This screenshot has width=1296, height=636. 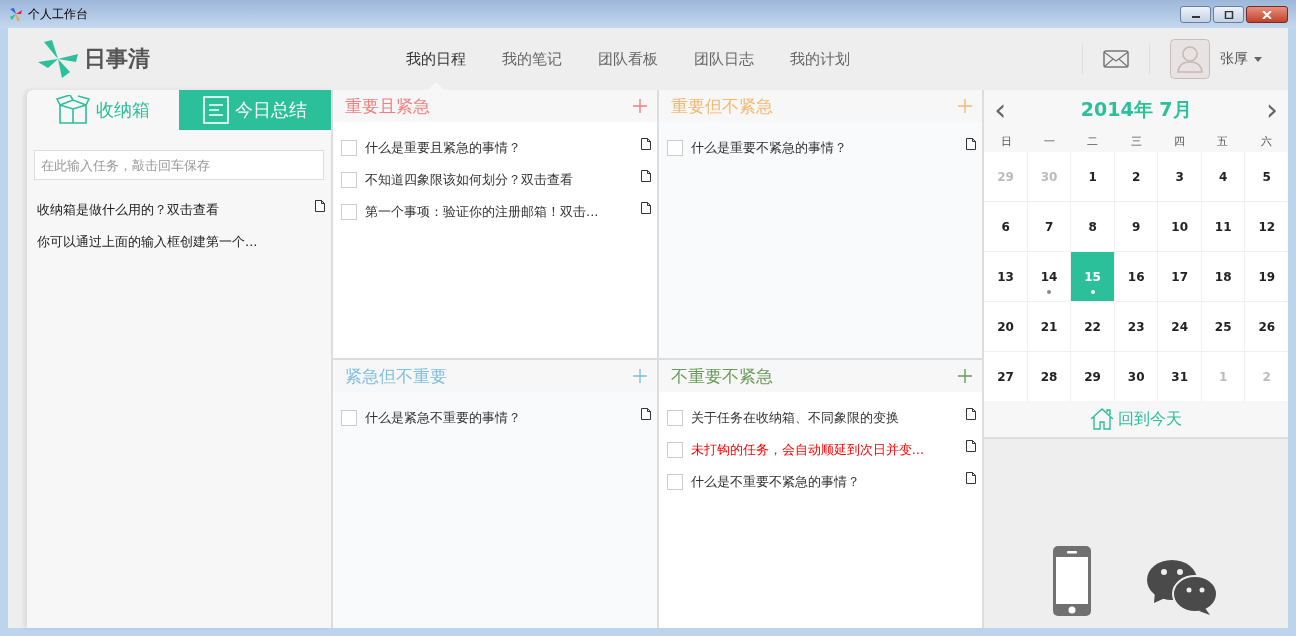 I want to click on month-title: 2014年 7月, so click(x=1136, y=109).